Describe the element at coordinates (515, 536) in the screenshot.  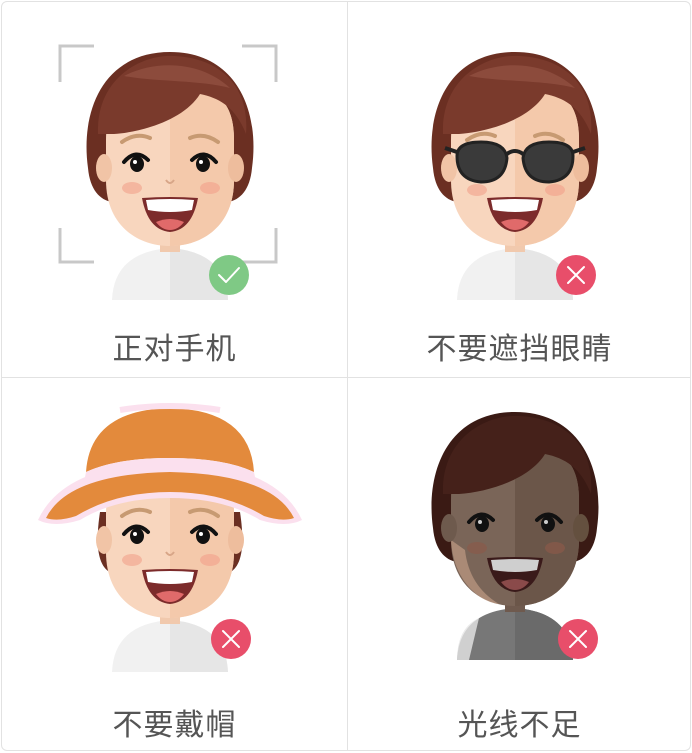
I see `woman-dark-icon` at that location.